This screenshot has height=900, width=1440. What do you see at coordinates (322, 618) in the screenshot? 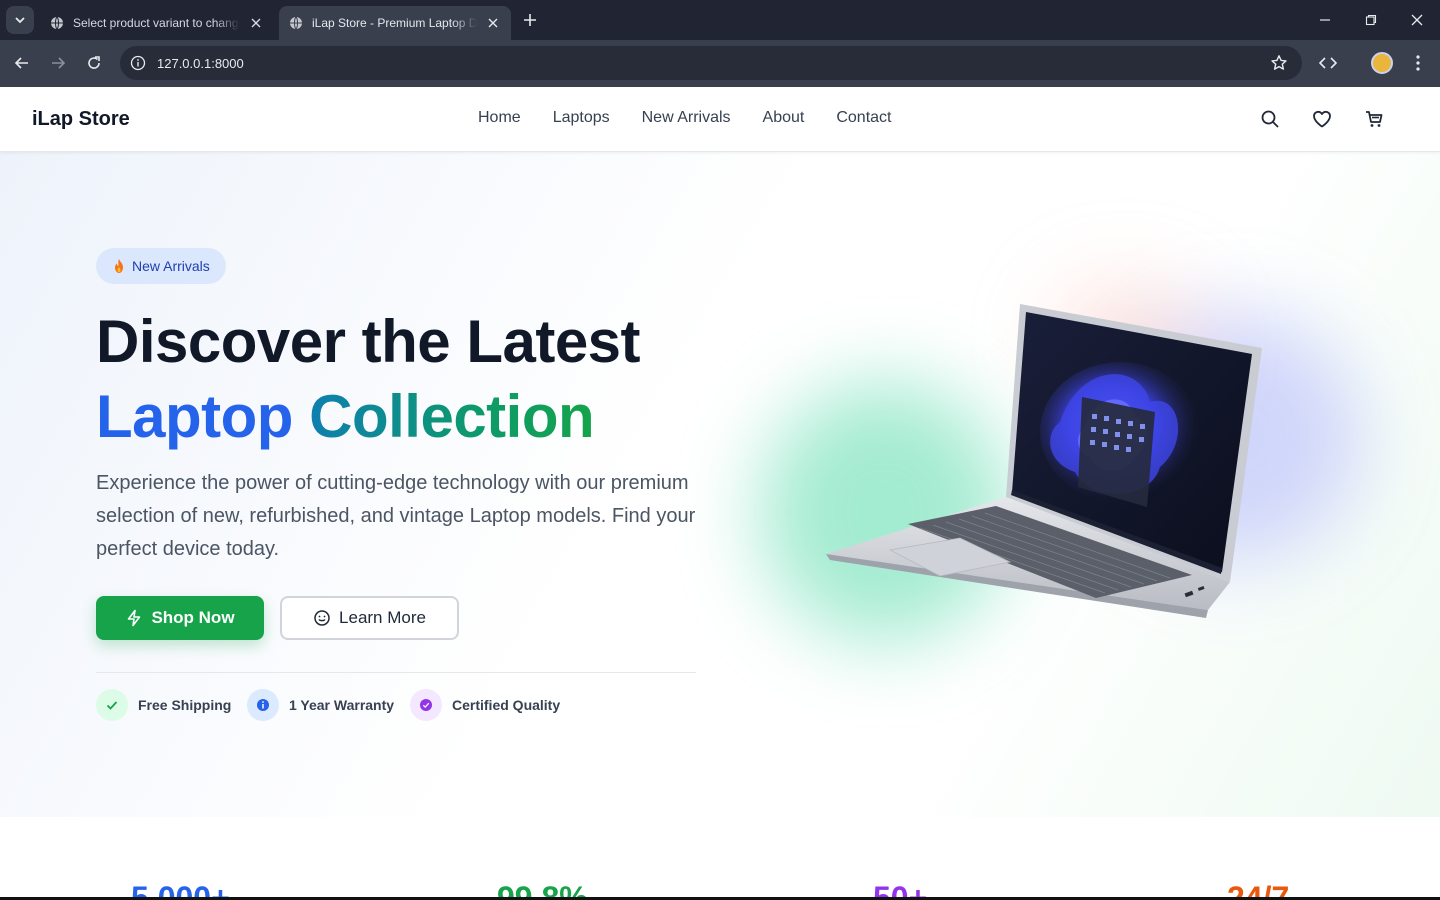
I see `smile-icon` at bounding box center [322, 618].